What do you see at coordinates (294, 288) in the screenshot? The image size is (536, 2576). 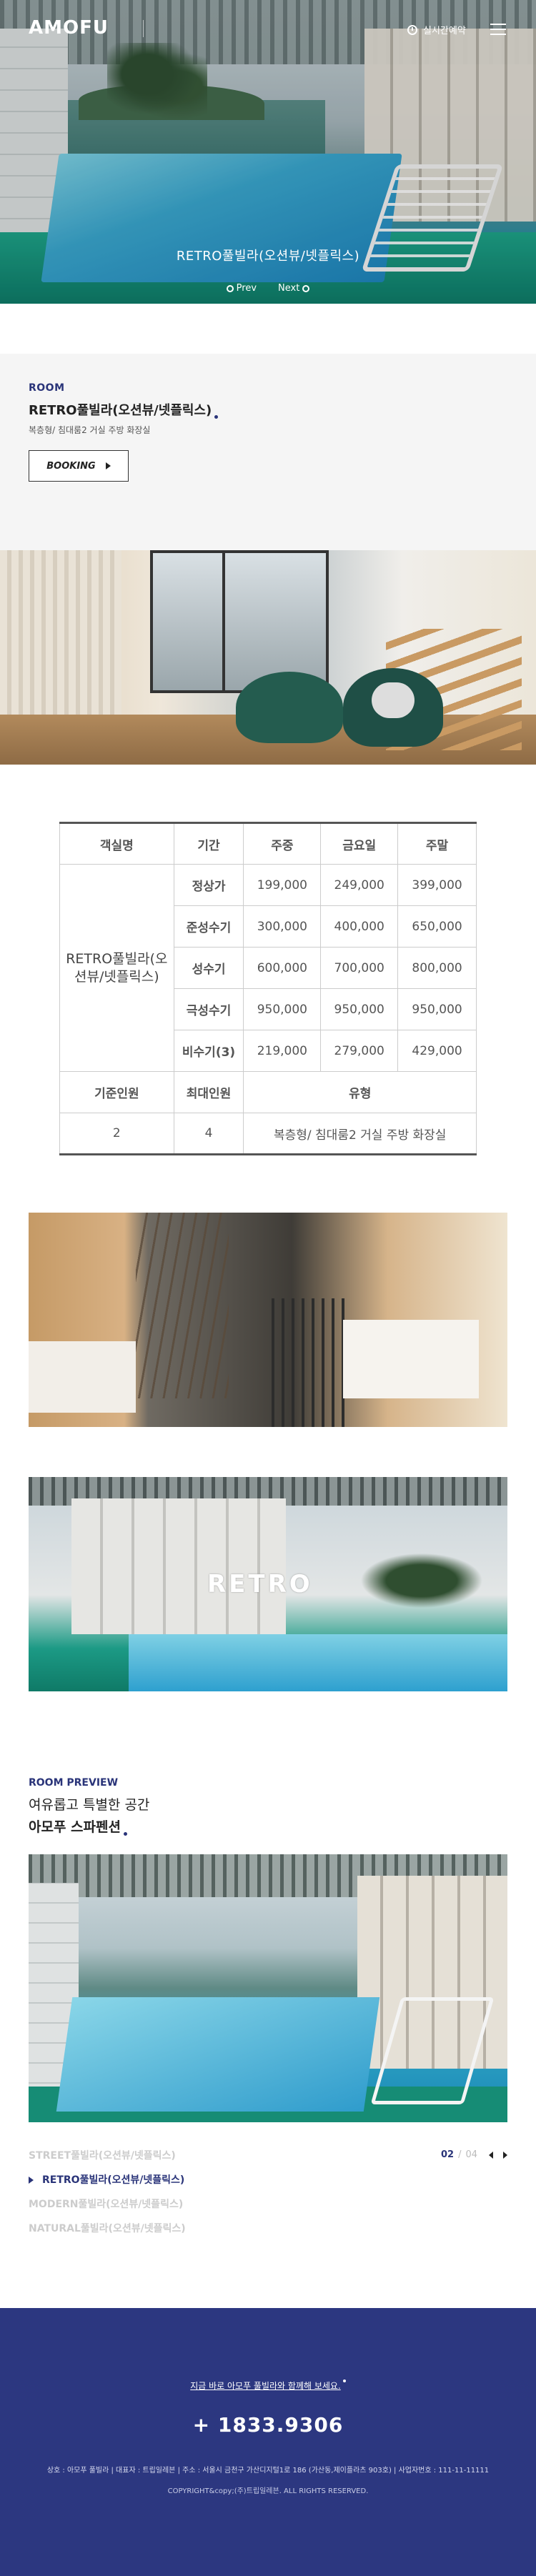 I see `hero-next-button: Next` at bounding box center [294, 288].